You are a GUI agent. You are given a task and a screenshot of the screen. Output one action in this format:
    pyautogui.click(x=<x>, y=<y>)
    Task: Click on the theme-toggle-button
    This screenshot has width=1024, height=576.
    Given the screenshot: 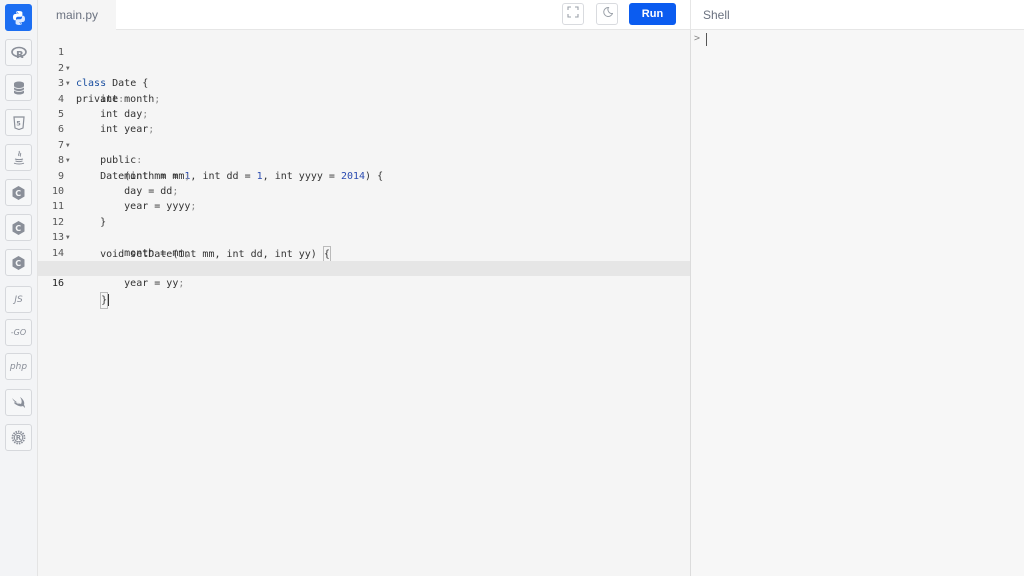 What is the action you would take?
    pyautogui.click(x=607, y=14)
    